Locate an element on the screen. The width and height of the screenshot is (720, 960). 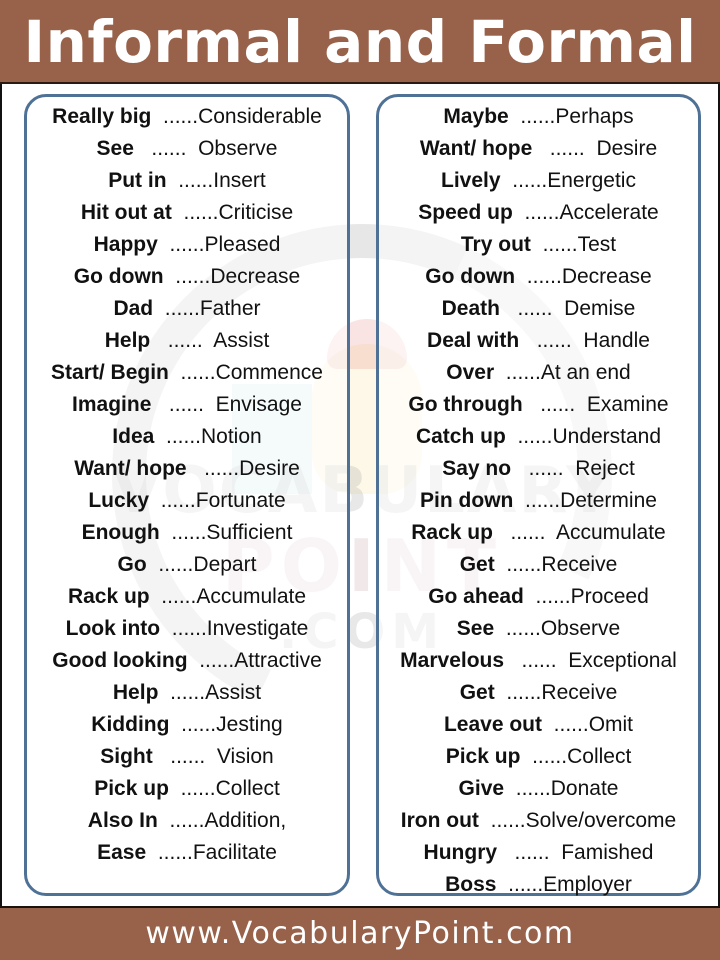
formal-word: Decrease is located at coordinates (606, 276).